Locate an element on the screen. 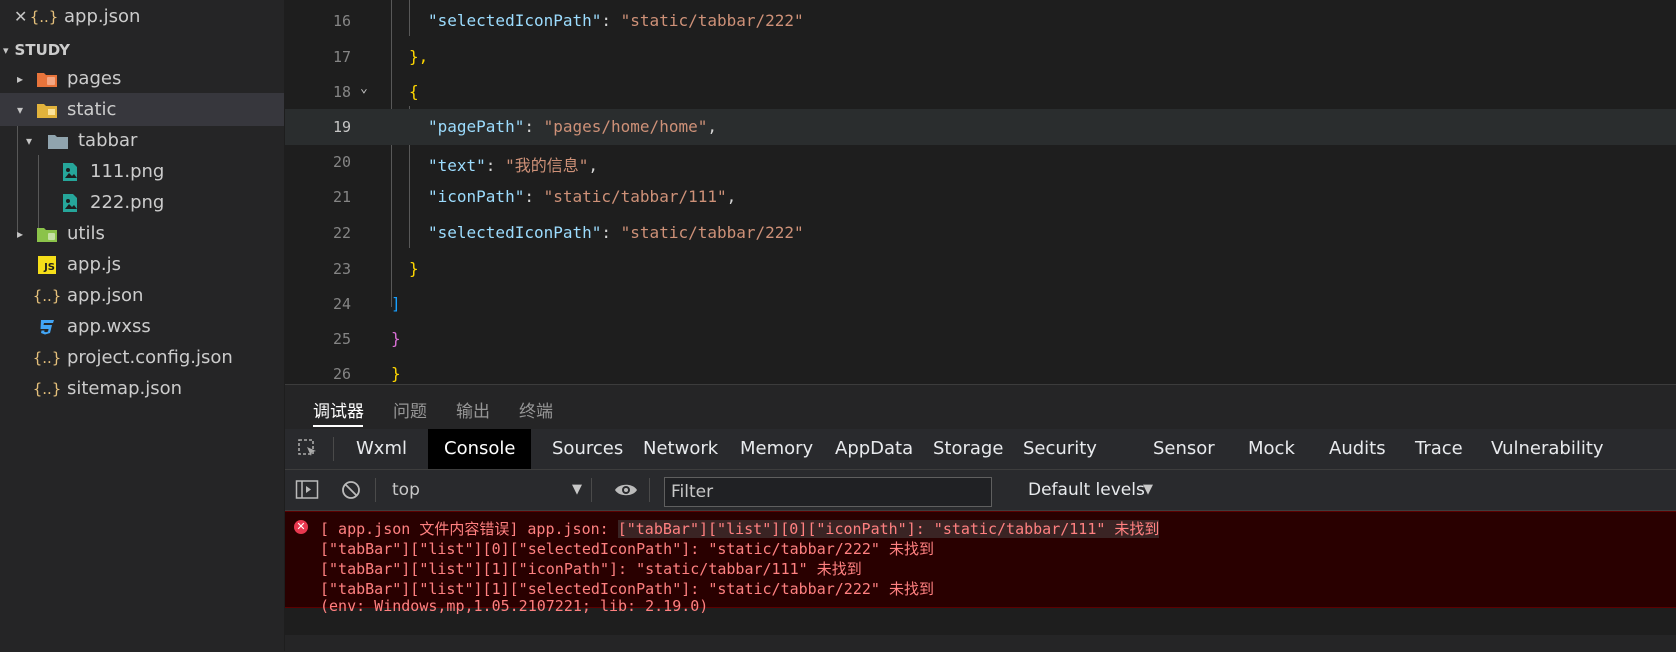 The width and height of the screenshot is (1676, 652). folder-pages-icon is located at coordinates (47, 79).